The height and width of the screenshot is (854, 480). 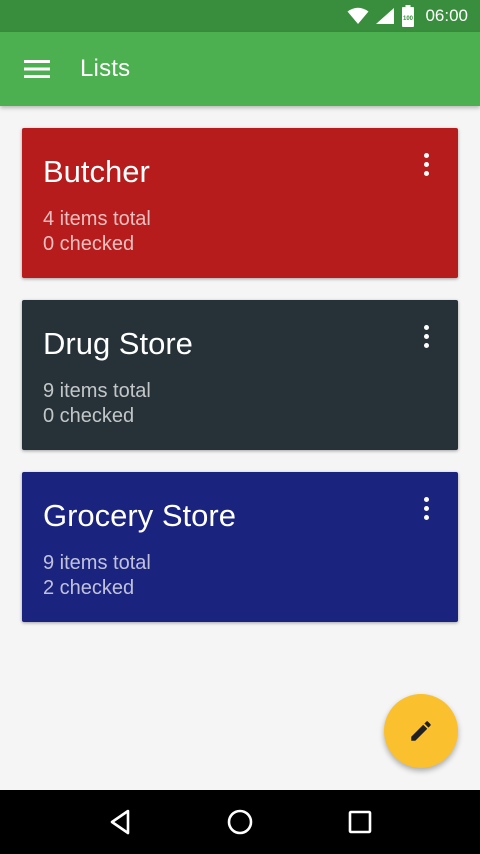 What do you see at coordinates (240, 16) in the screenshot?
I see `status-bar: 100 06:00` at bounding box center [240, 16].